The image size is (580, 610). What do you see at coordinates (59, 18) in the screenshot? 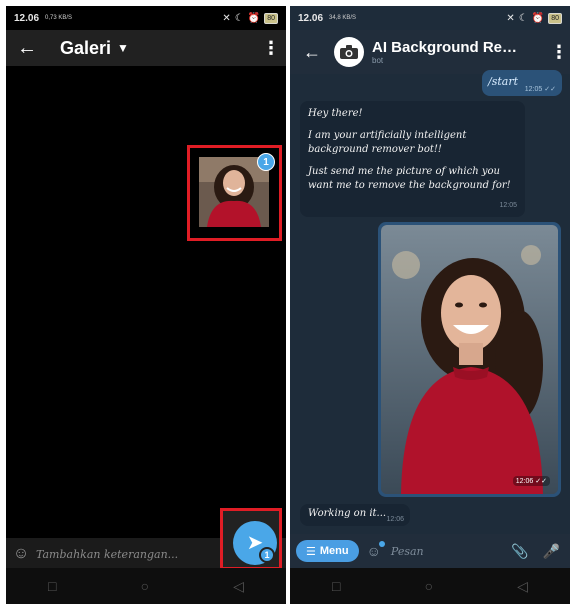
I see `status-net-speed: 0,73 KB/S` at bounding box center [59, 18].